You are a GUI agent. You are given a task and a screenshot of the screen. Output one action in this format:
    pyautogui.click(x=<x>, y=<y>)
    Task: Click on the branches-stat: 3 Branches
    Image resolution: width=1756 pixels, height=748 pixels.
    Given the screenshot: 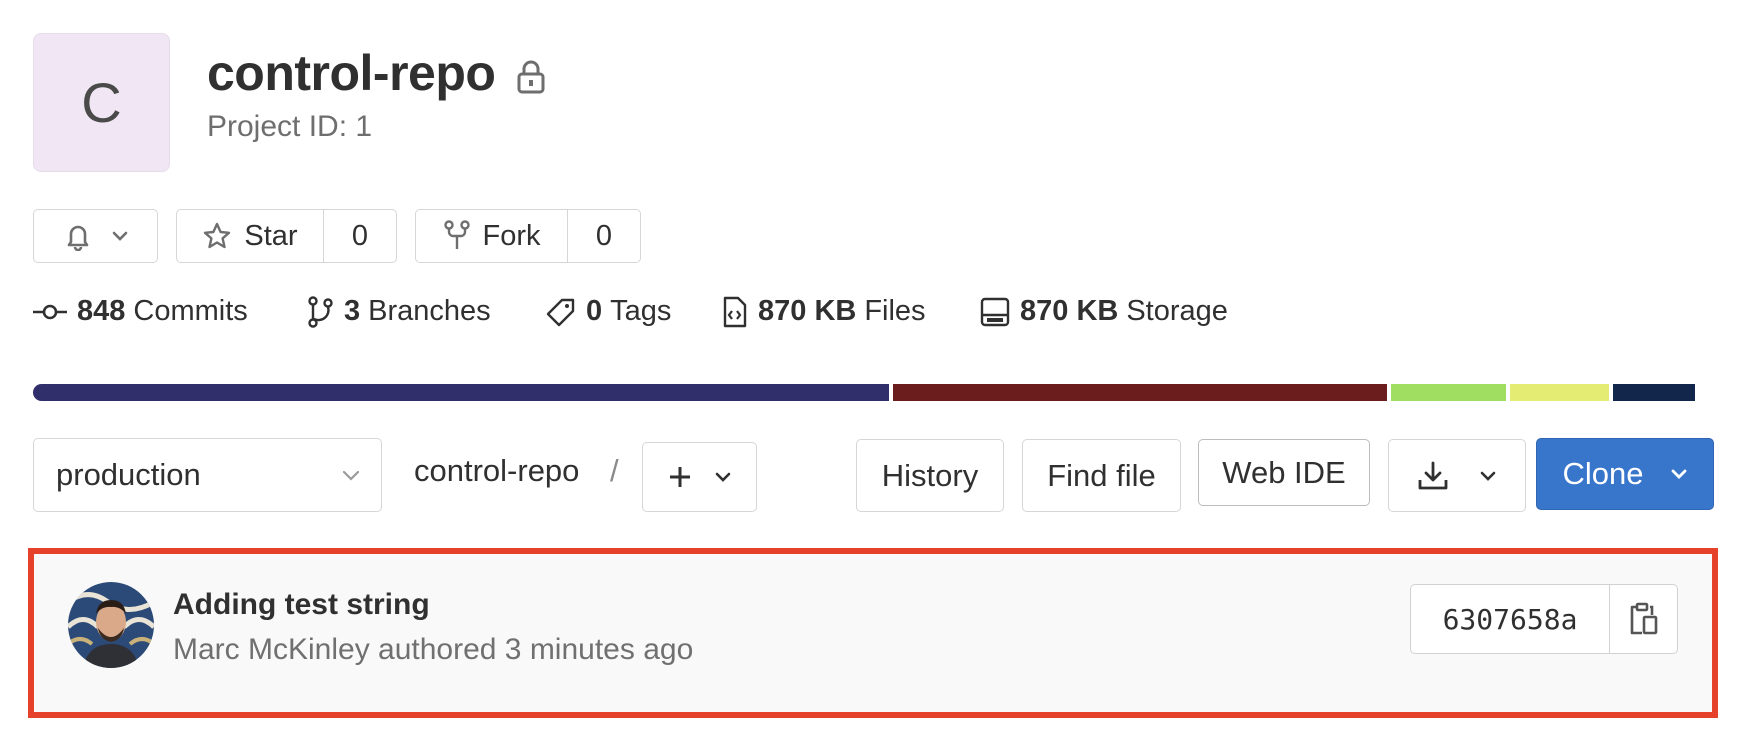 What is the action you would take?
    pyautogui.click(x=399, y=311)
    